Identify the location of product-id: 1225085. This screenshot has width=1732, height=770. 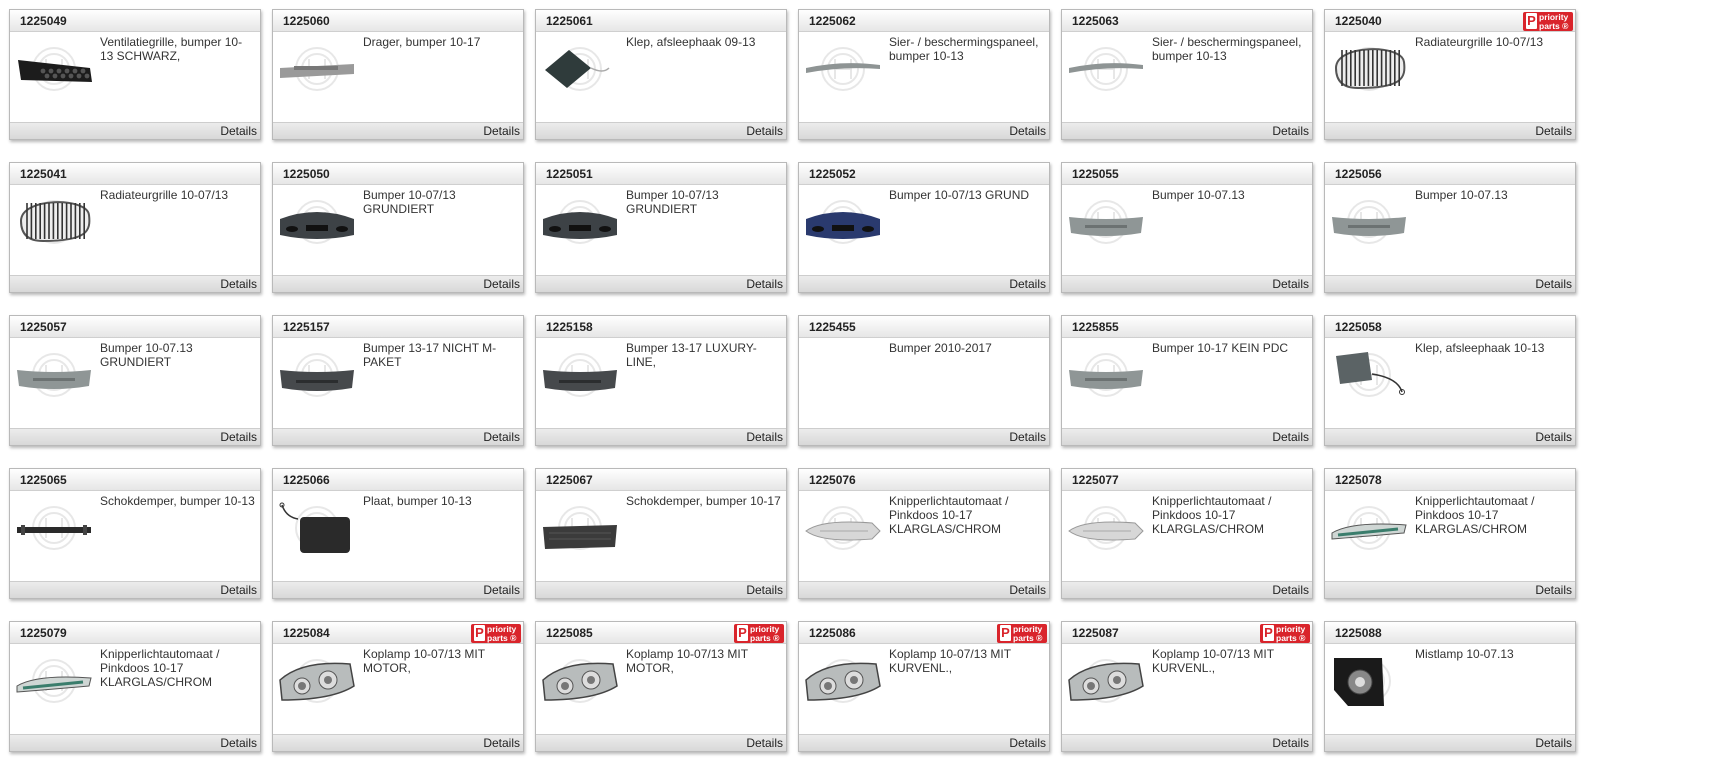
(569, 633).